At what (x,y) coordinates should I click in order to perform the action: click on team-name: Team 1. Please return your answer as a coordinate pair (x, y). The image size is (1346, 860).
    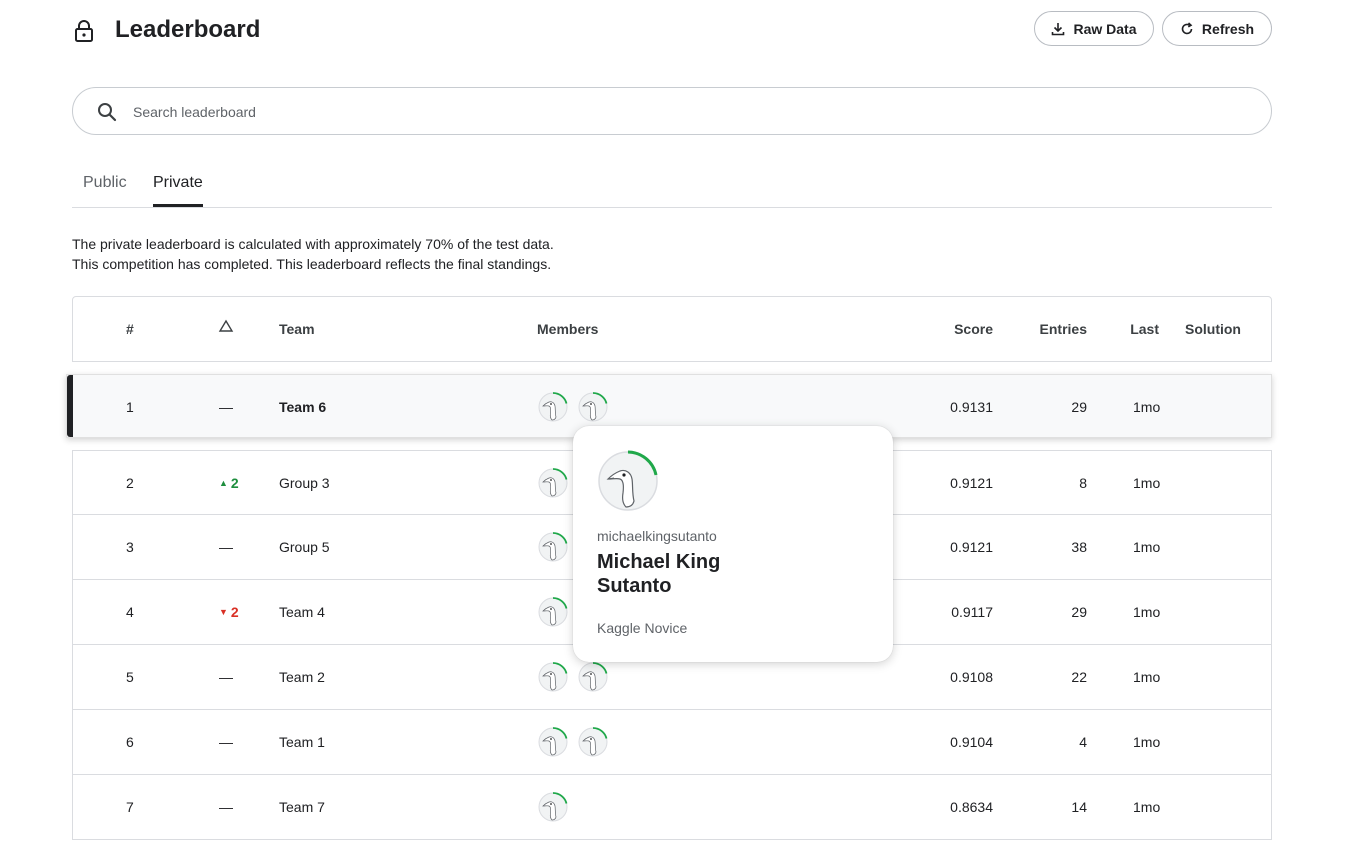
    Looking at the image, I should click on (302, 742).